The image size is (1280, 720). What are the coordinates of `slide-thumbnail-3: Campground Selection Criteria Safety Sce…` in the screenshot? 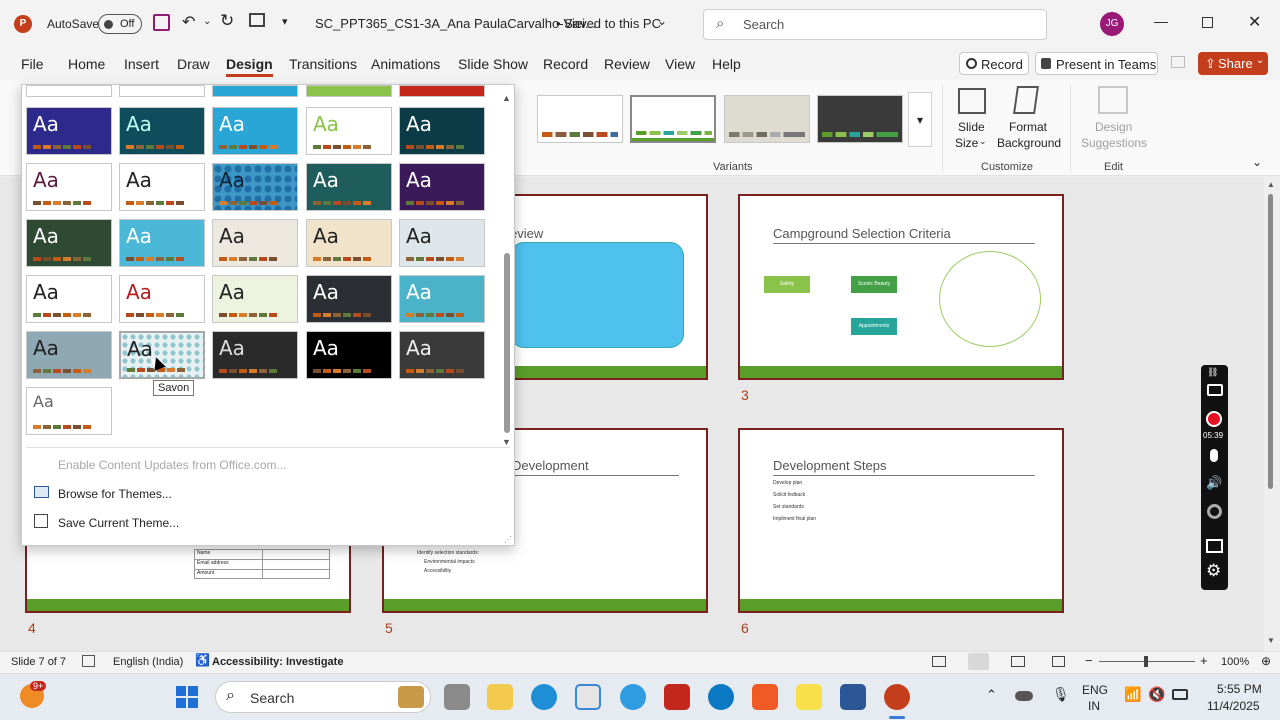 It's located at (901, 287).